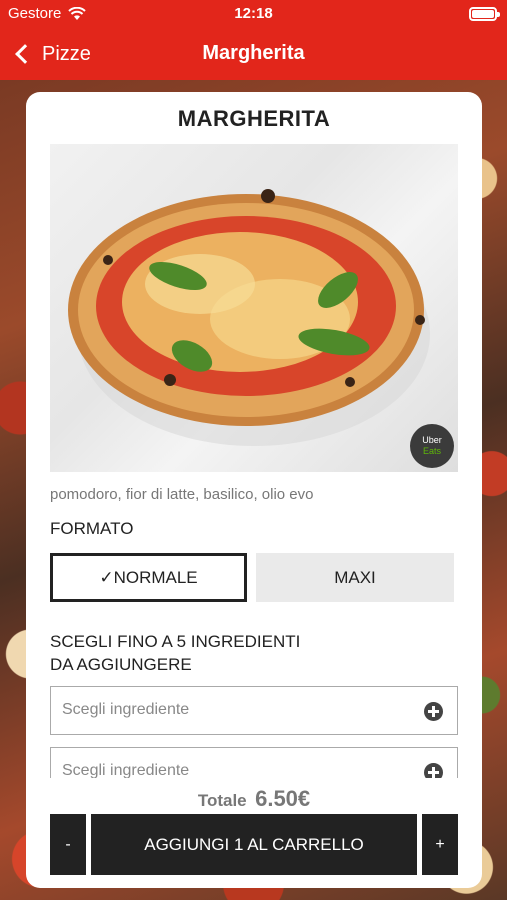  I want to click on nav-title: Margherita, so click(253, 53).